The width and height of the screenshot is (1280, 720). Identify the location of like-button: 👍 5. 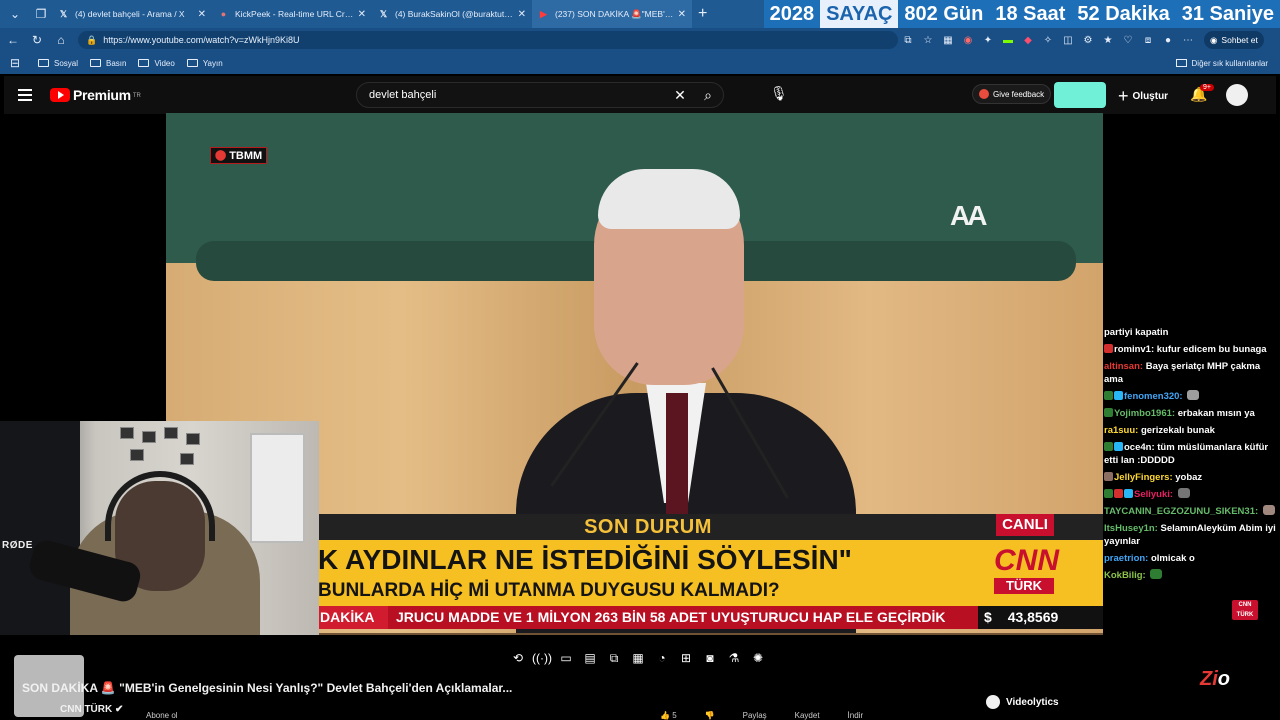
(668, 715).